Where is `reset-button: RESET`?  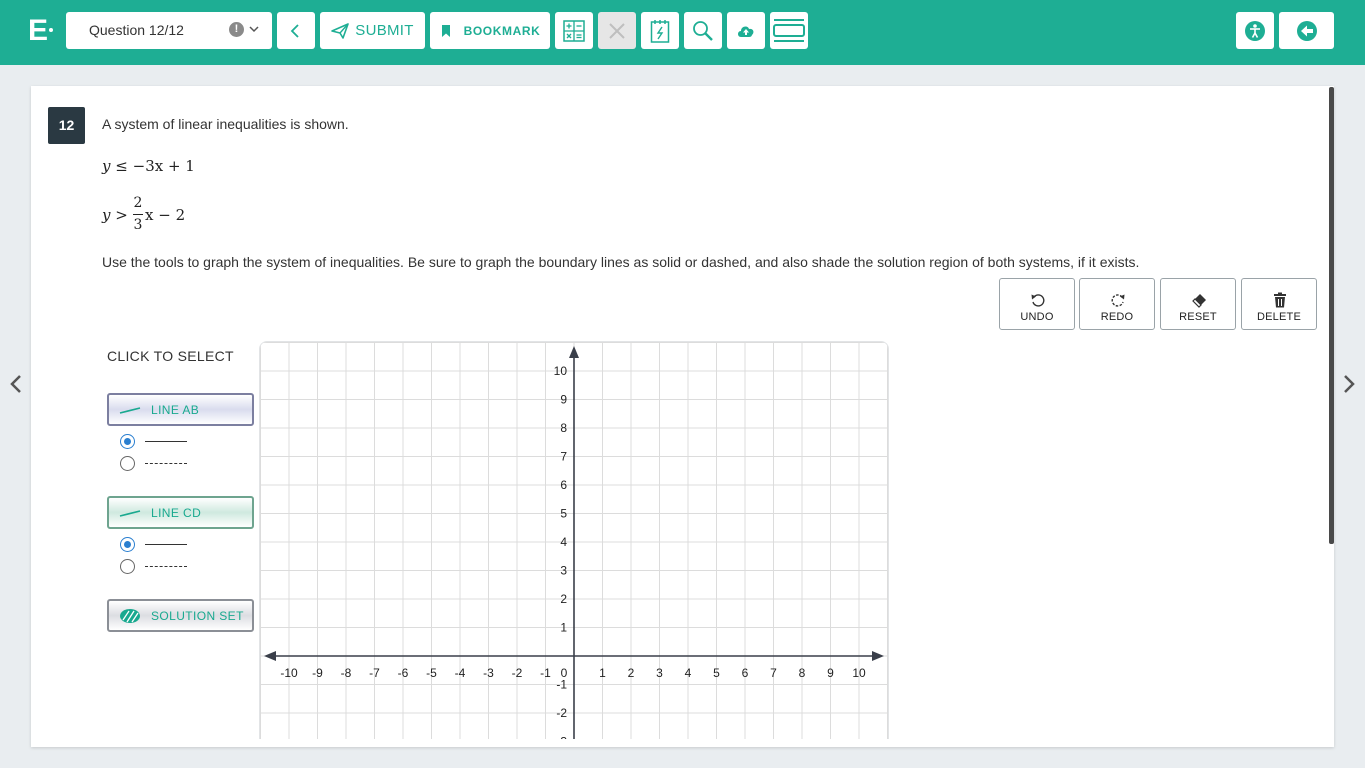
reset-button: RESET is located at coordinates (1198, 304).